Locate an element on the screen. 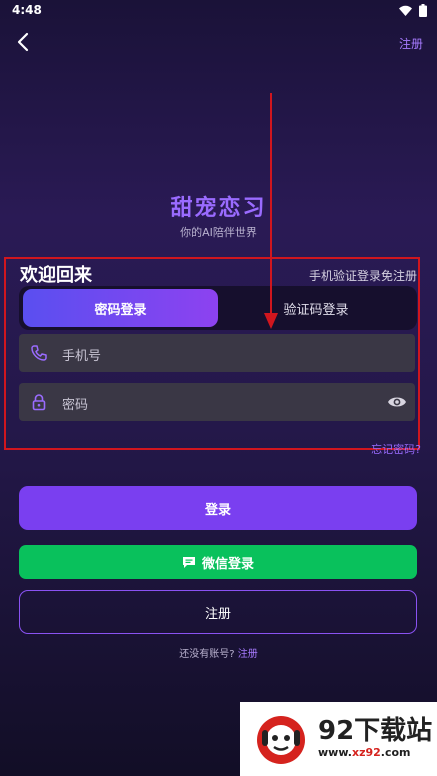  watermark-url-prefix: www. is located at coordinates (335, 752).